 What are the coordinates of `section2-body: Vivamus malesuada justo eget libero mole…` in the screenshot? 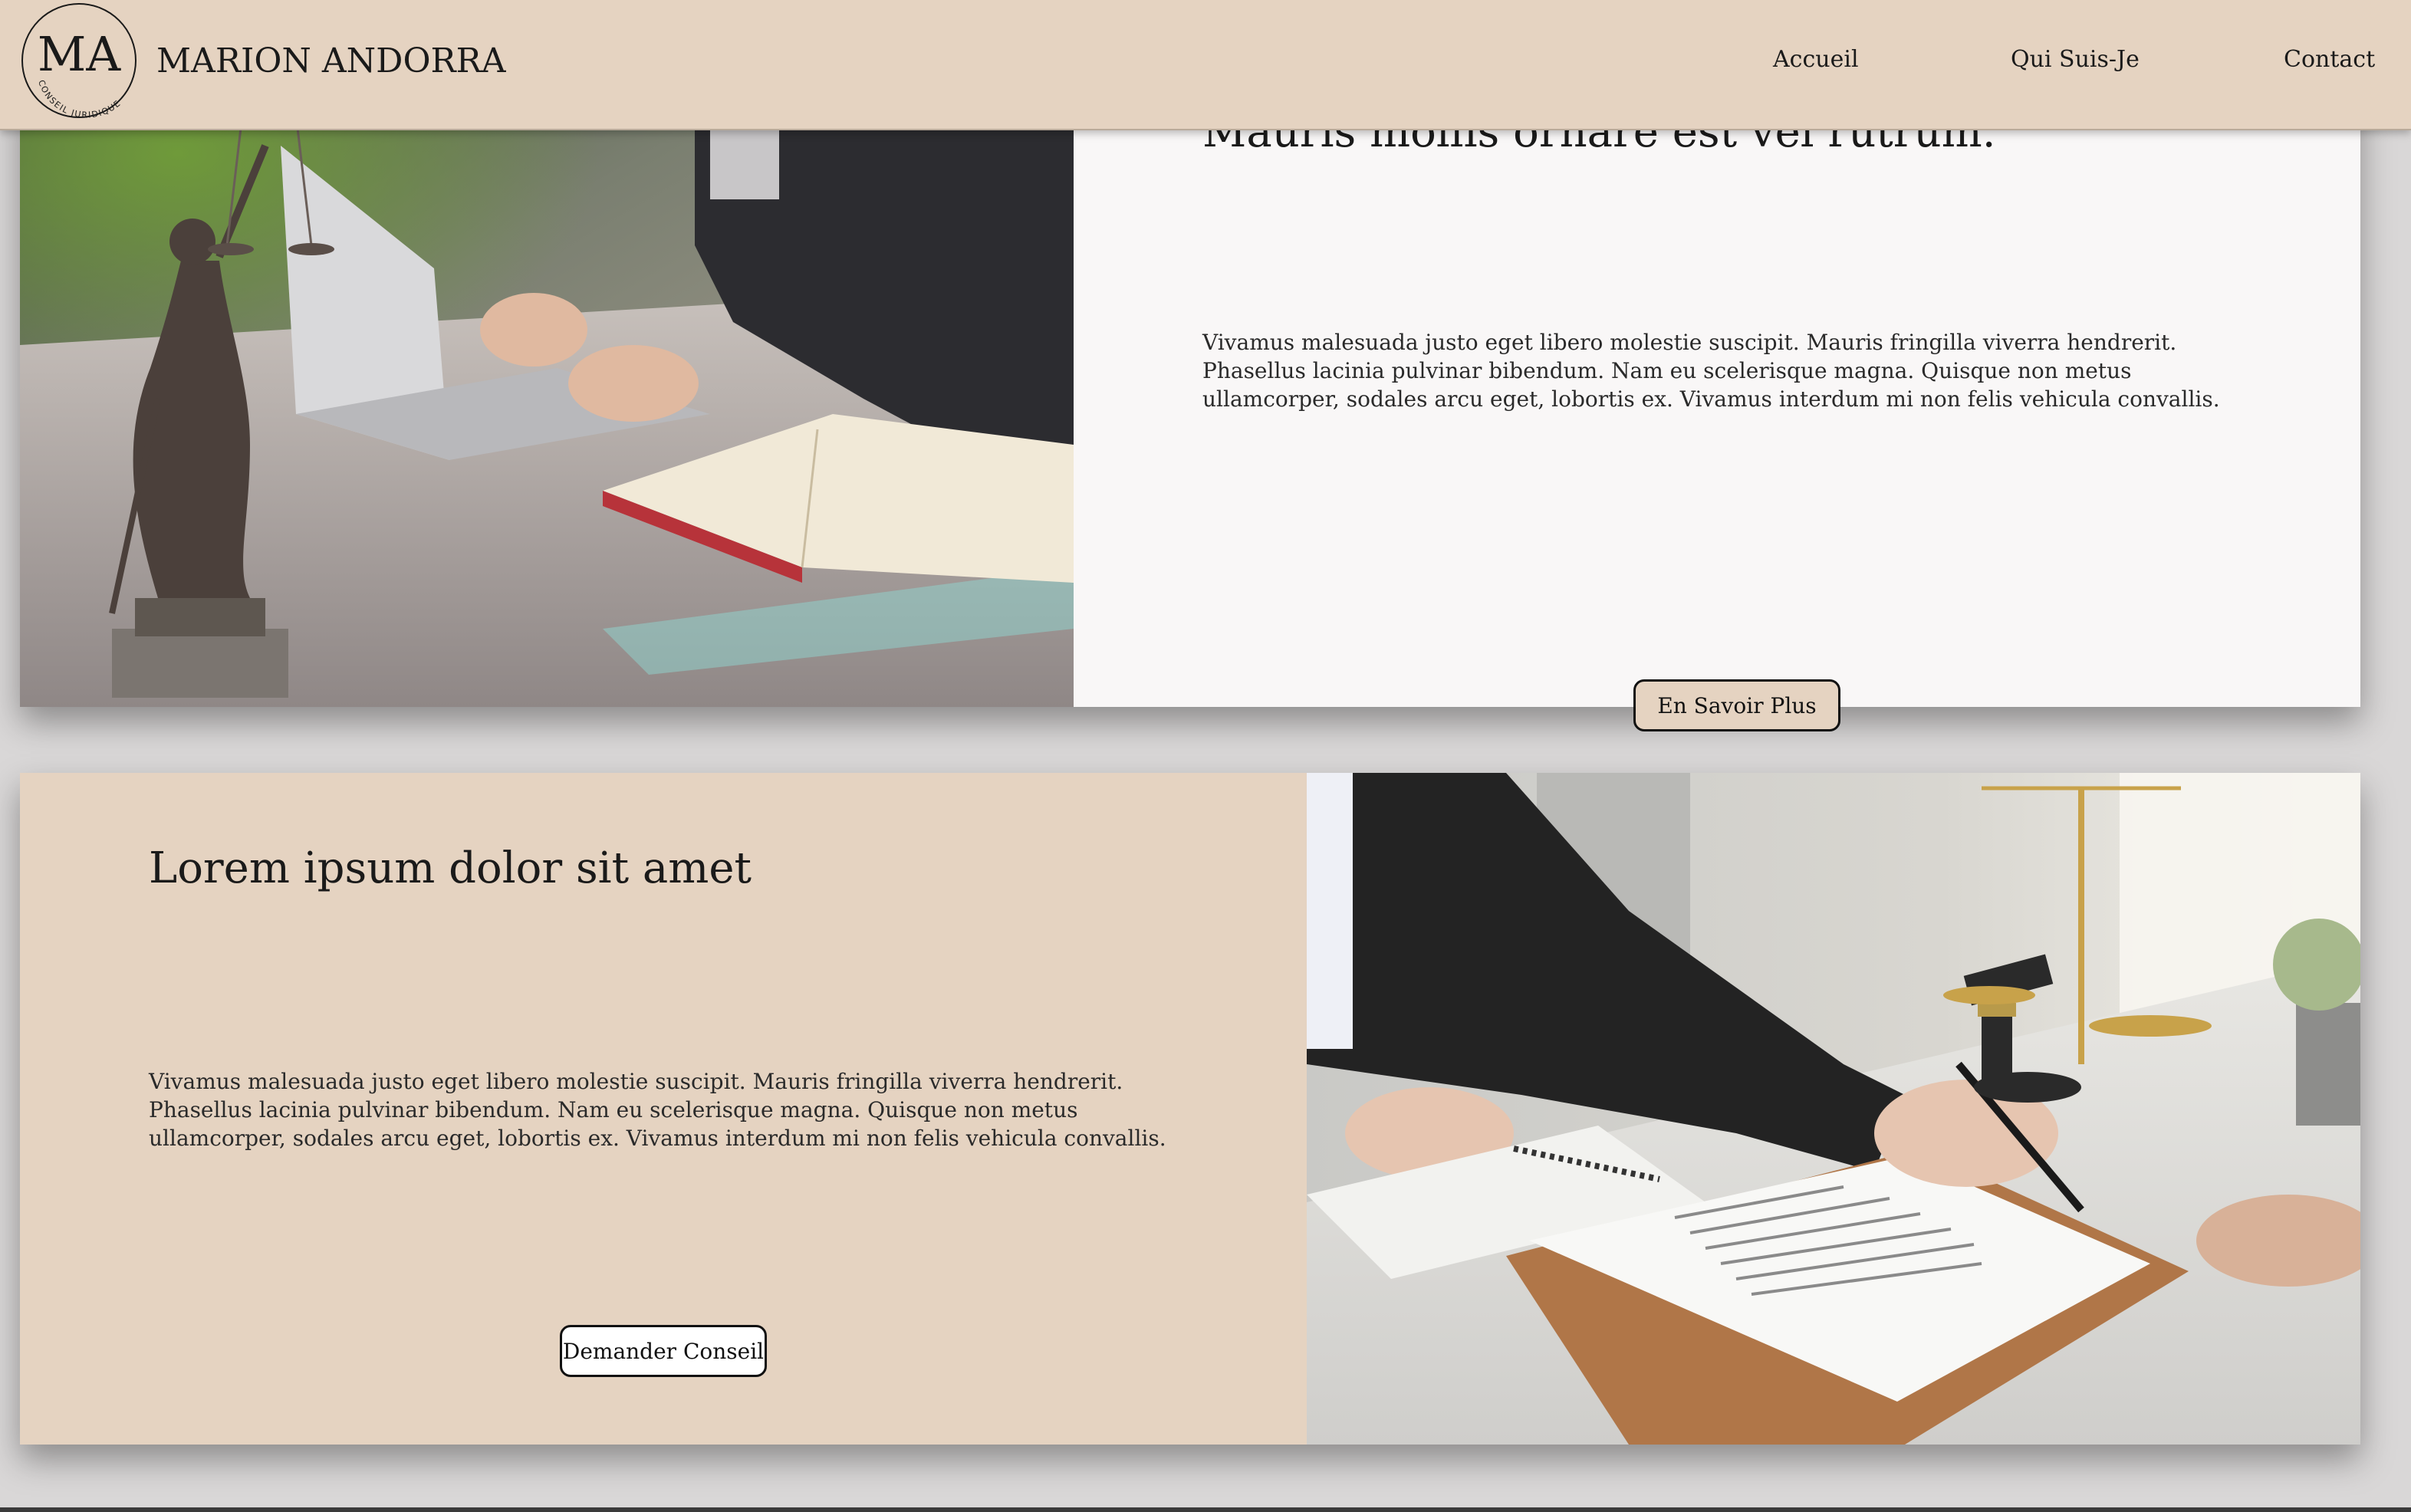 It's located at (657, 1110).